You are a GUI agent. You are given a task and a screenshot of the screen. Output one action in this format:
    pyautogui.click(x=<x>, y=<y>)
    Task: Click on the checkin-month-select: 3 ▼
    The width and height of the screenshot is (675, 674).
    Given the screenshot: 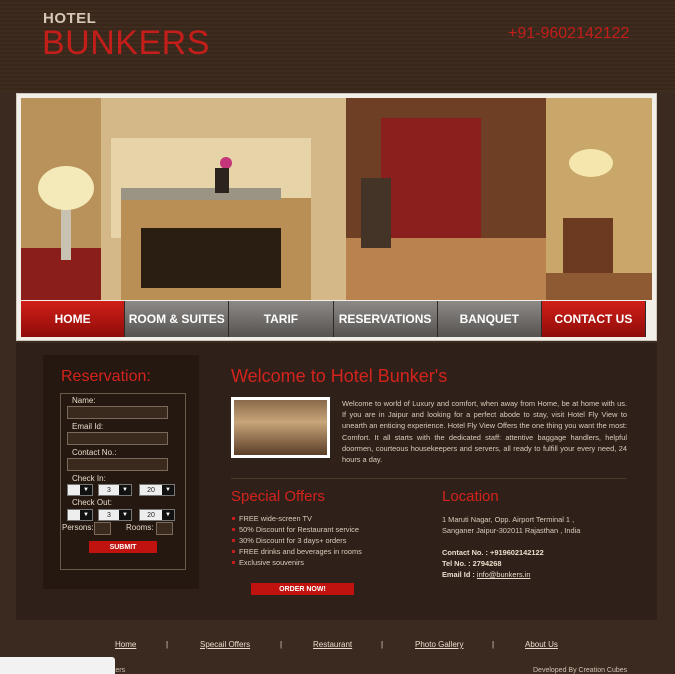 What is the action you would take?
    pyautogui.click(x=115, y=490)
    